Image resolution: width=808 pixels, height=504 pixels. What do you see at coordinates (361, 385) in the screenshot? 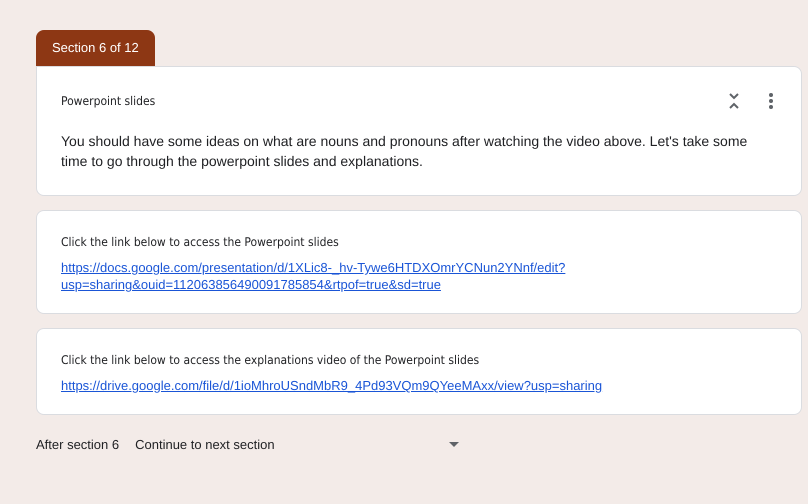
I see `link: https://drive.google.com/file/d/1ioMhroUSndMbR9_4Pd93VQm9QYeeMAxx/view?usp=sharing` at bounding box center [361, 385].